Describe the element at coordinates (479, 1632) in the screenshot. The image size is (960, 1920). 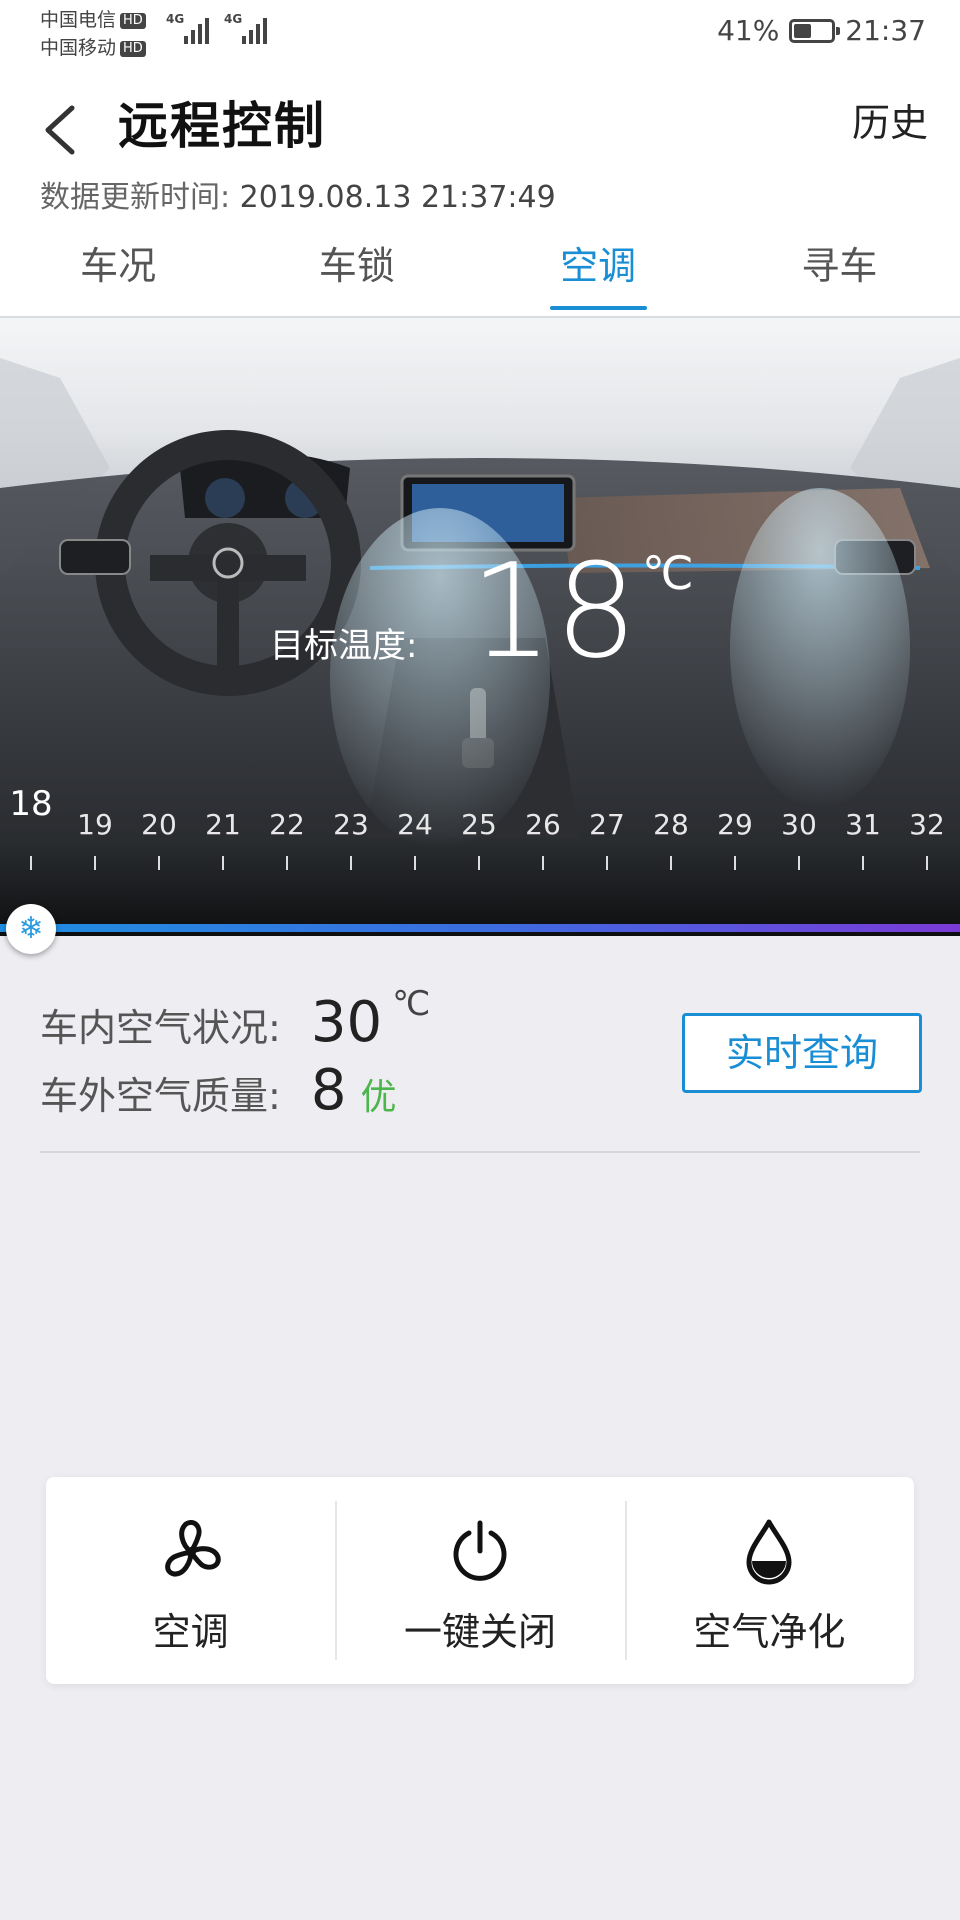
I see `one-key-off-label: 一键关闭` at that location.